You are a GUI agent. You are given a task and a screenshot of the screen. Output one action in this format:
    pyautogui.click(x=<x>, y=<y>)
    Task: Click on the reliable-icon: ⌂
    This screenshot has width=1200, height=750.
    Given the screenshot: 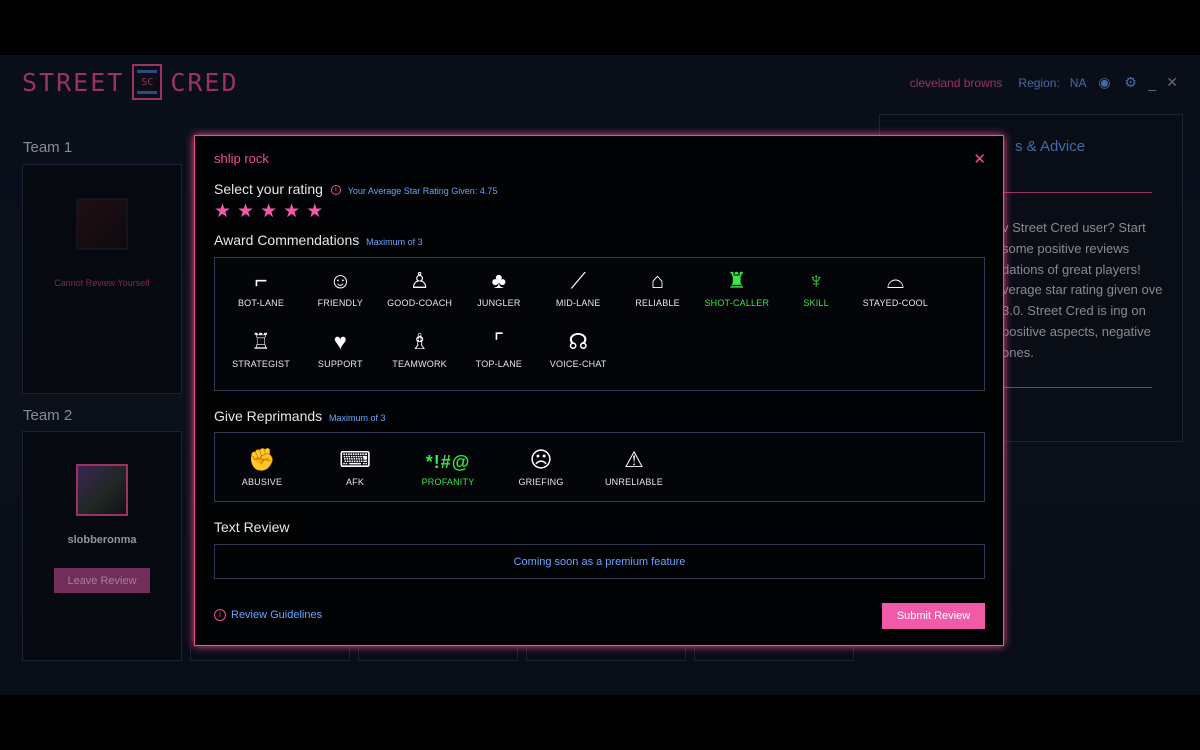 What is the action you would take?
    pyautogui.click(x=657, y=280)
    